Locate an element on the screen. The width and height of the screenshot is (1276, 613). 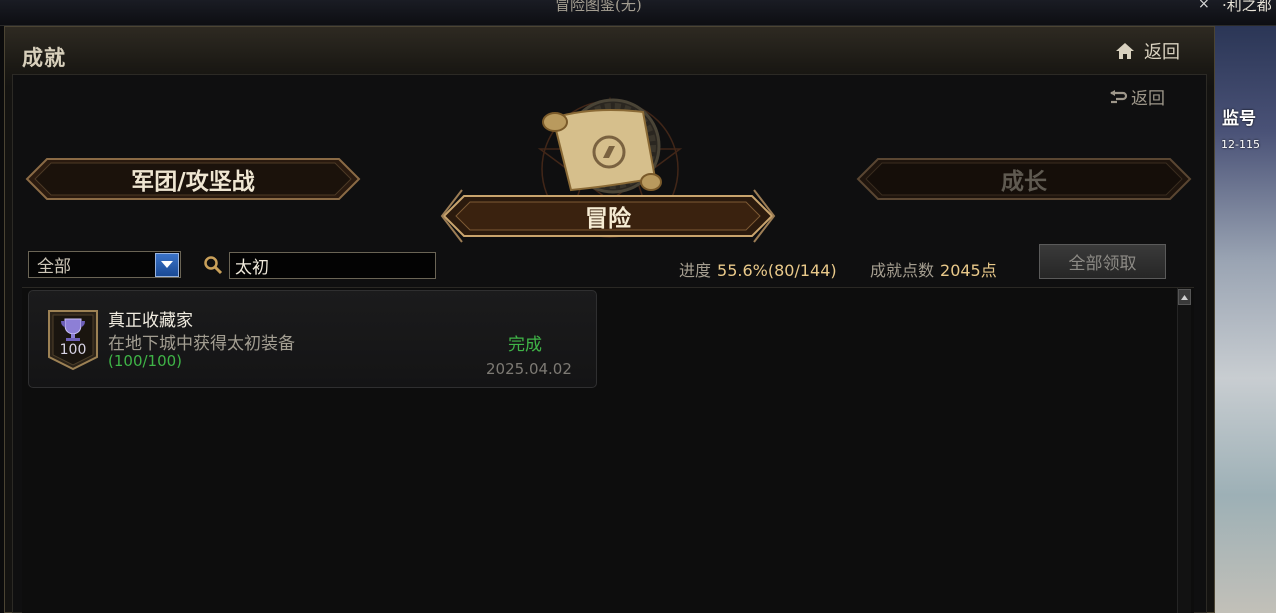
close-icon: × is located at coordinates (1204, 6).